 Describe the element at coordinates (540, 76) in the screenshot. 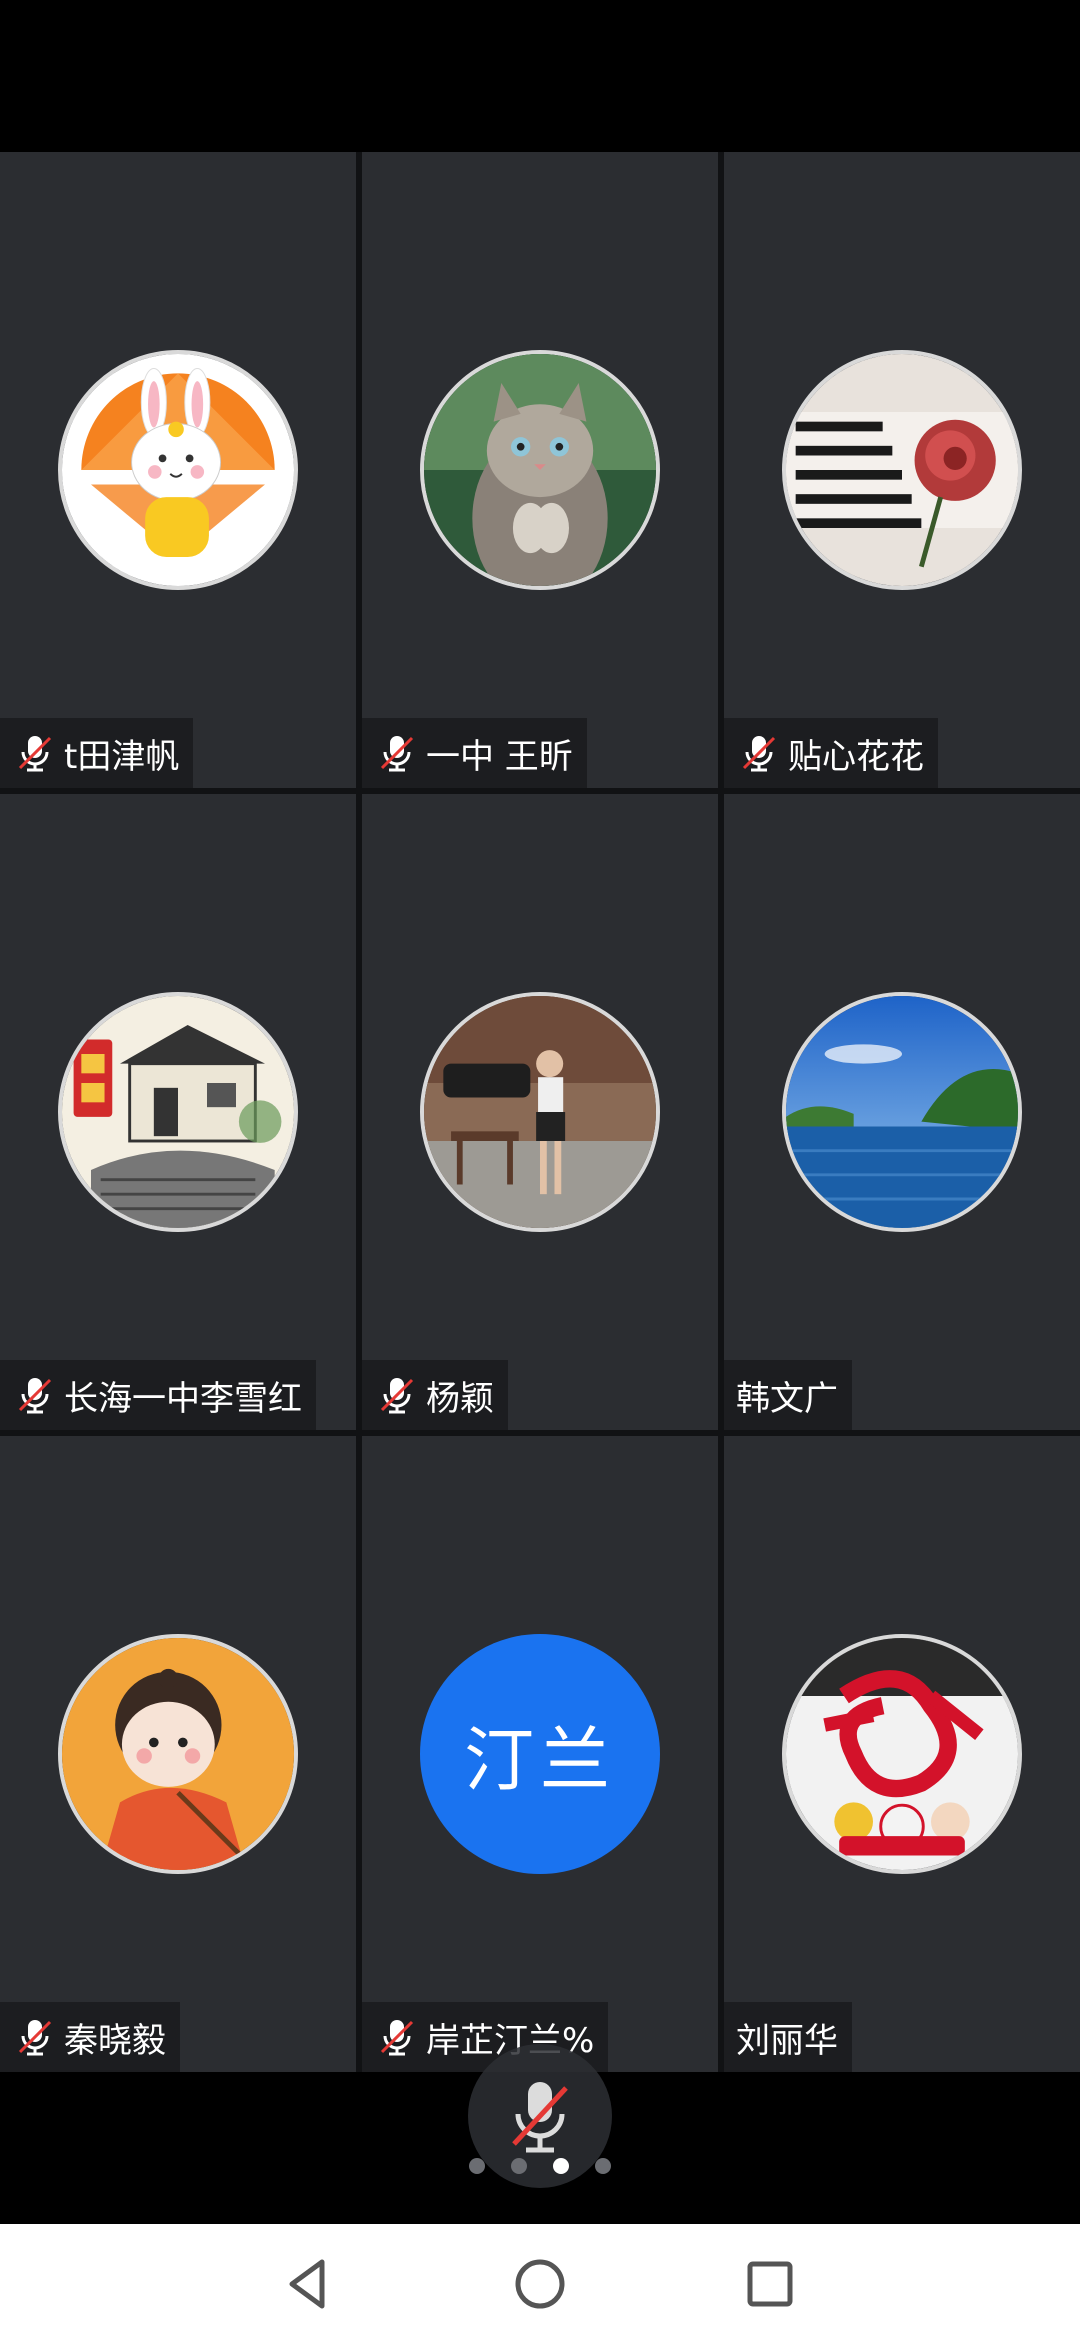

I see `status-bar` at that location.